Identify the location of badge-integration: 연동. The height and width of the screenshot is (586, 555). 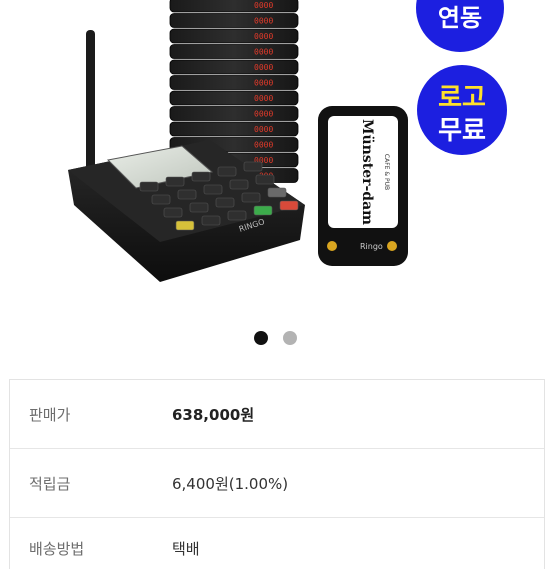
(460, 26).